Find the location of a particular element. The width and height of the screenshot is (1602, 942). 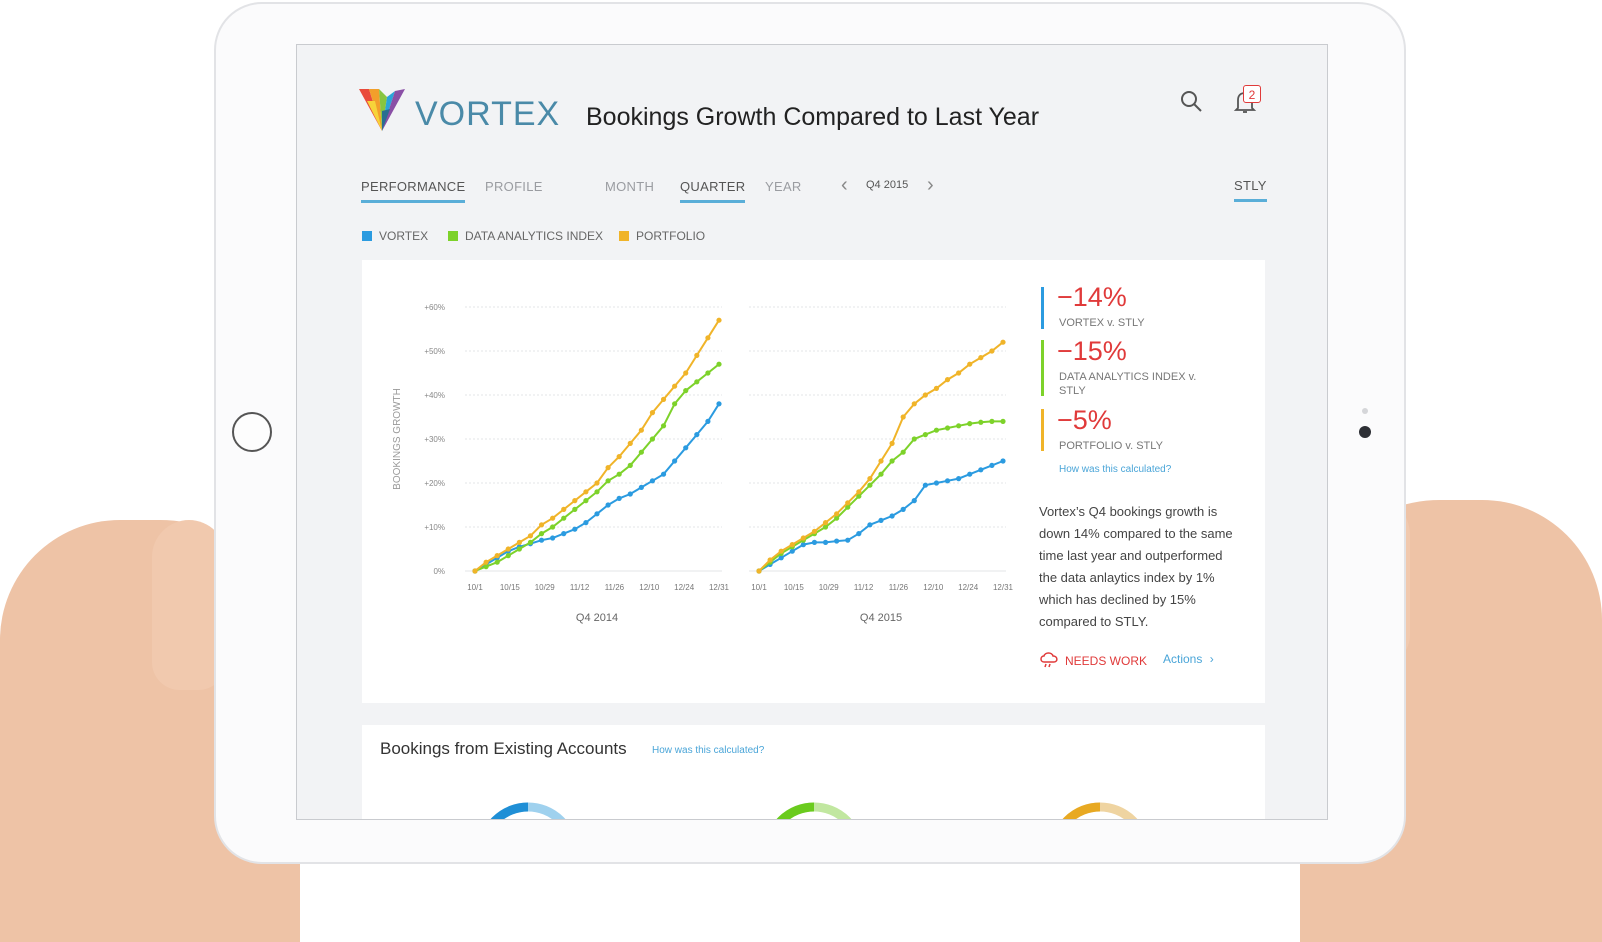

legend-label: PORTFOLIO is located at coordinates (671, 236).